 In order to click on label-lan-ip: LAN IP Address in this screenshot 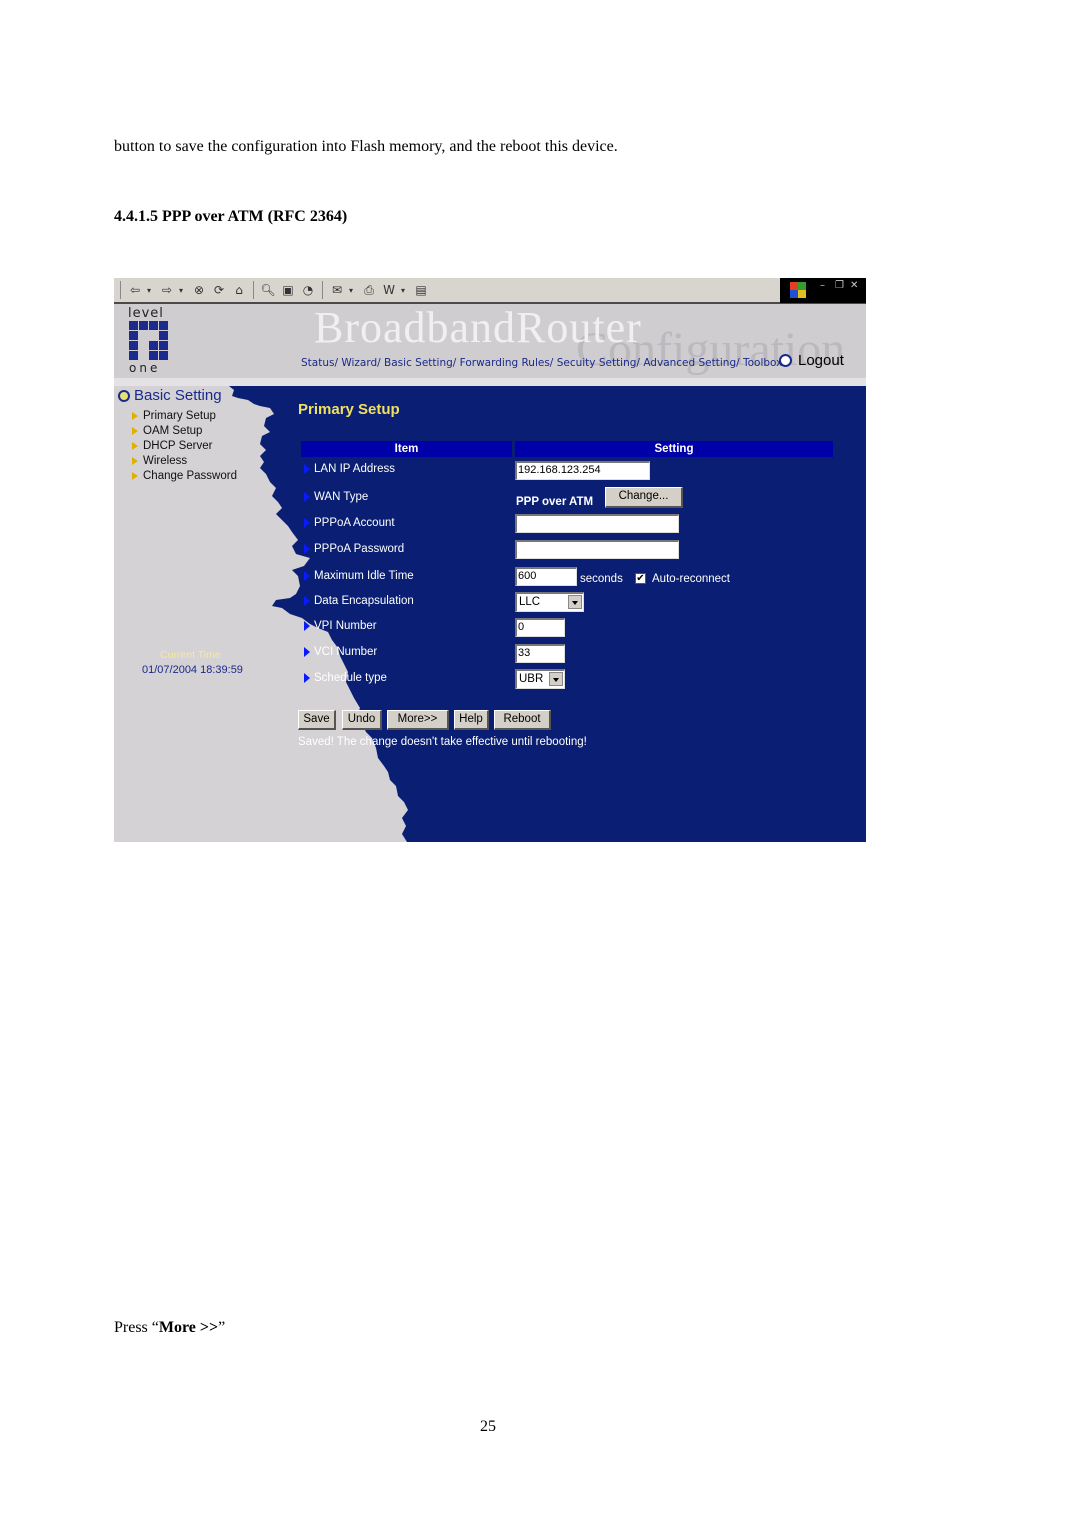, I will do `click(349, 469)`.